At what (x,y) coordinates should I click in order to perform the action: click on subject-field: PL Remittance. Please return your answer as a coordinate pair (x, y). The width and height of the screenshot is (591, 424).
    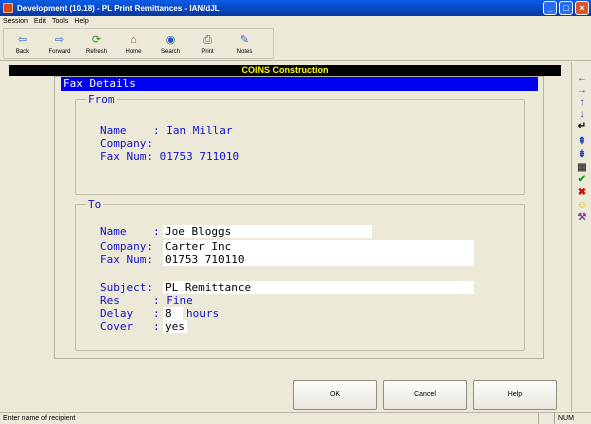
    Looking at the image, I should click on (318, 287).